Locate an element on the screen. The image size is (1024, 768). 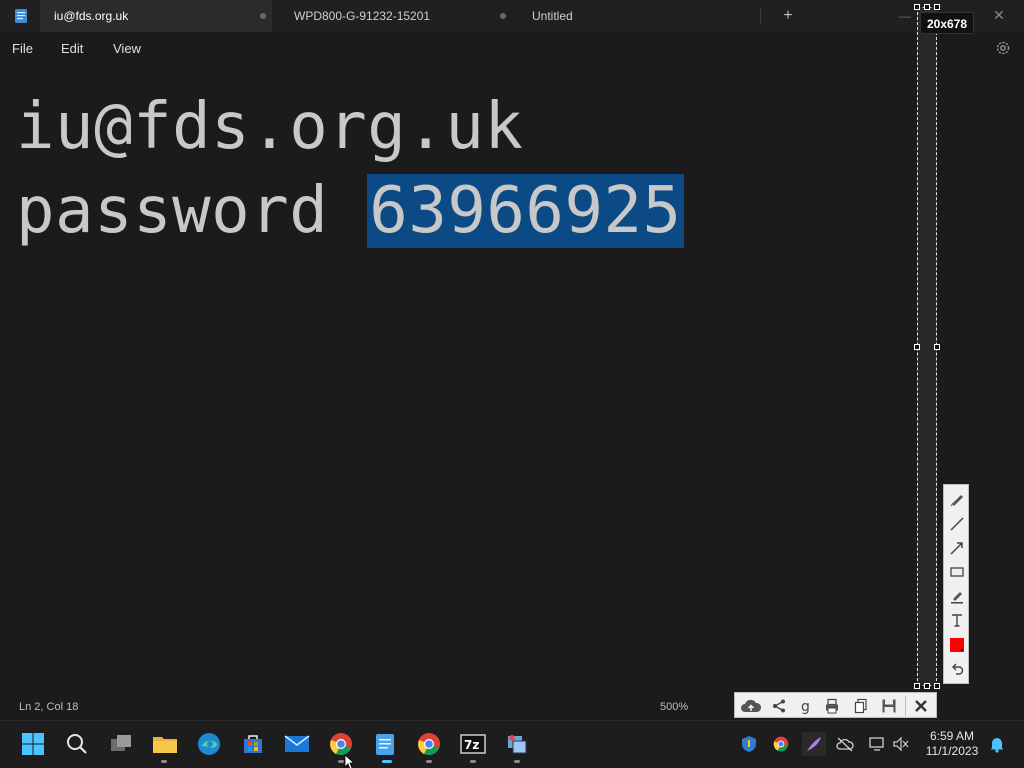
active-indicator is located at coordinates (387, 761).